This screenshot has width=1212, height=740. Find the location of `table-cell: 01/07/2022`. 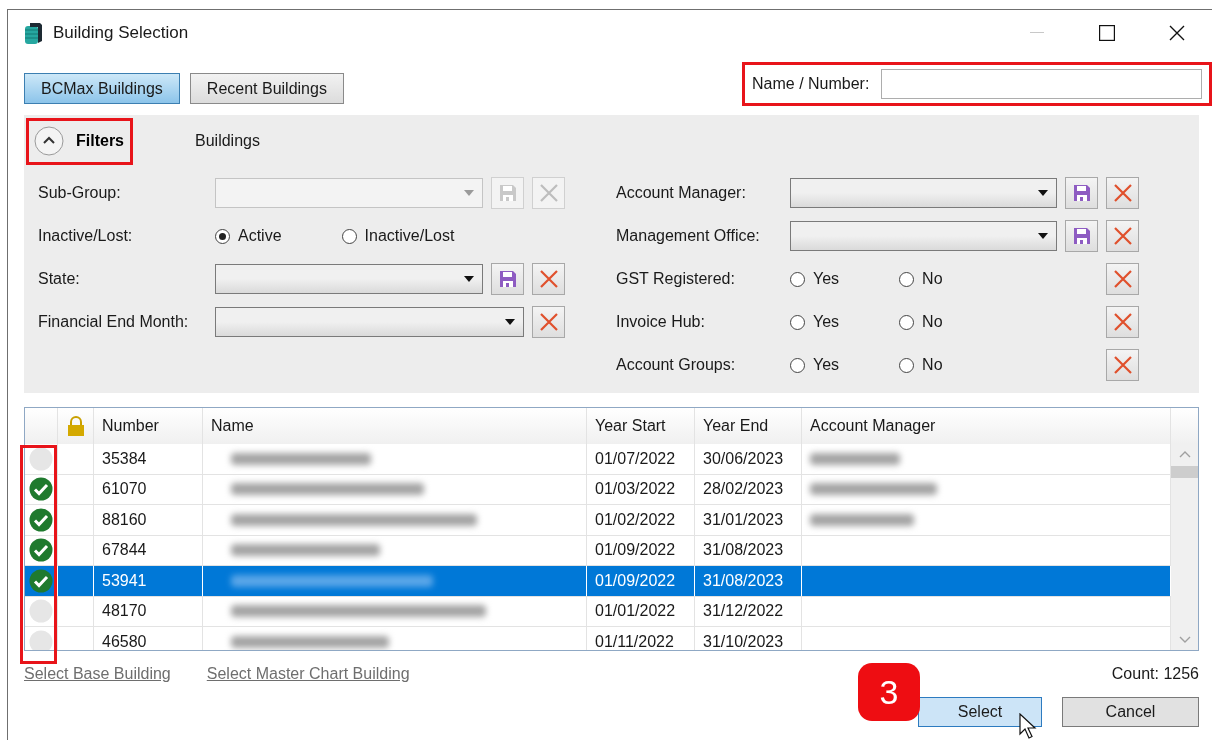

table-cell: 01/07/2022 is located at coordinates (641, 459).